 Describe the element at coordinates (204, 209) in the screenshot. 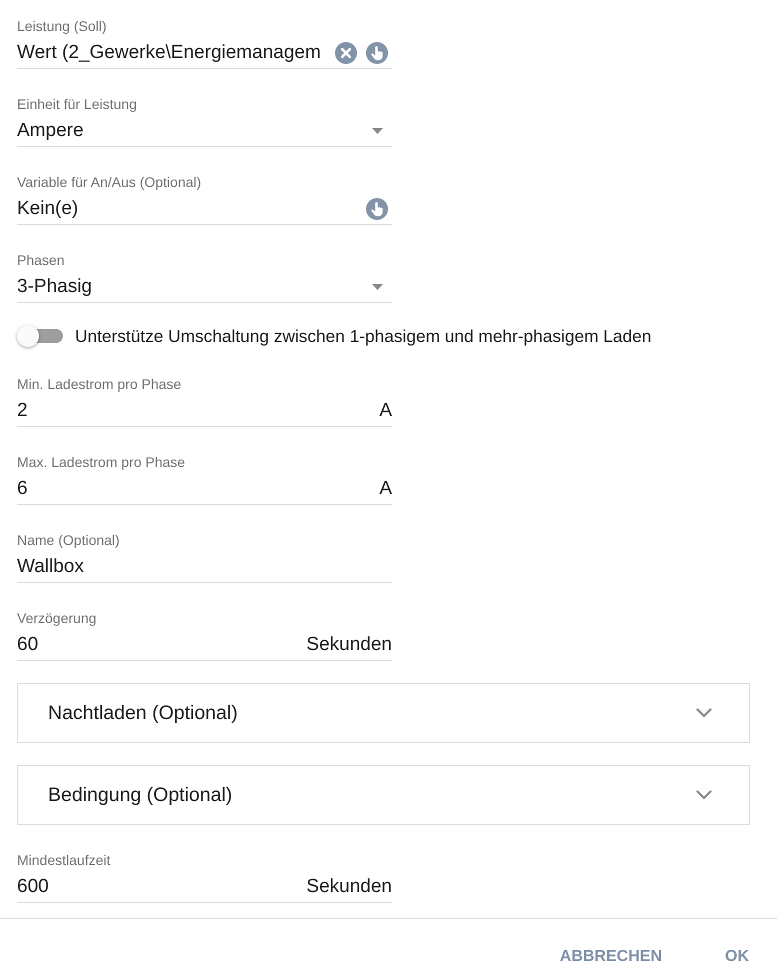

I see `variable-select-field: Kein(e)` at that location.